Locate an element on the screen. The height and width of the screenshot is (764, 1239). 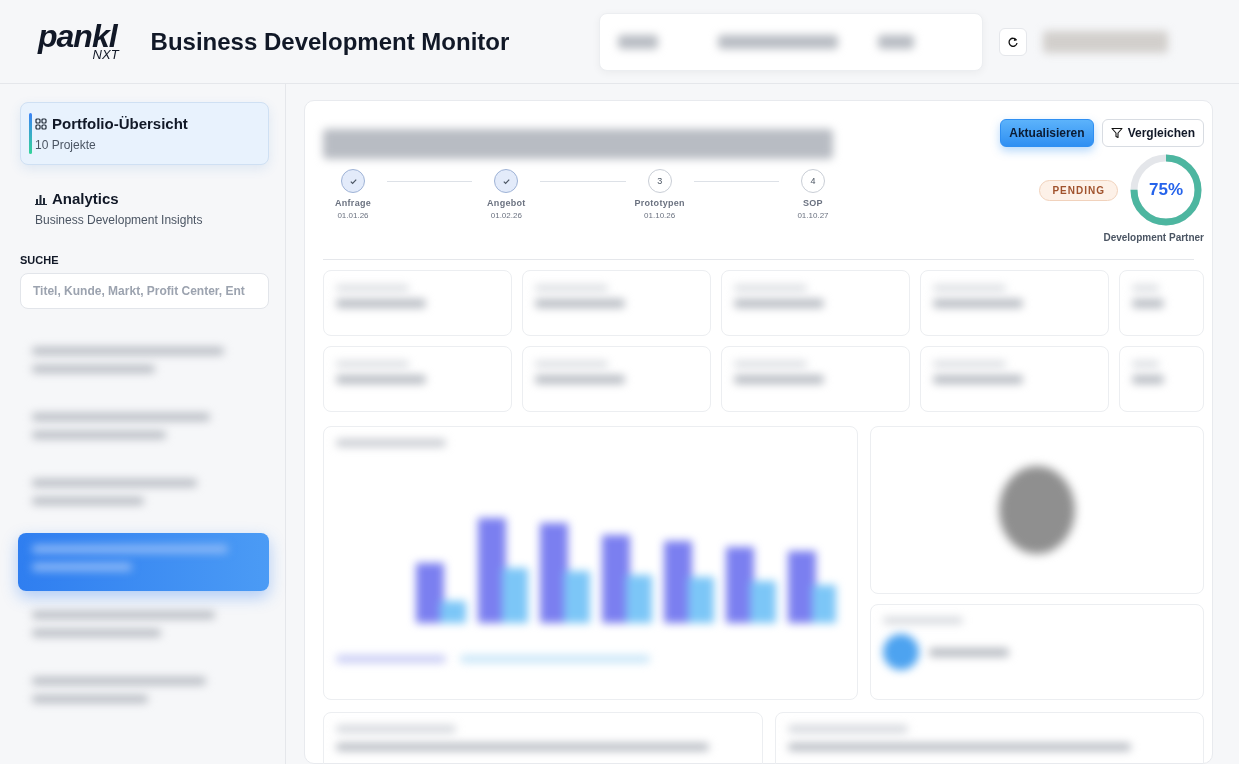
search-field: Titel, Kunde, Markt, Profit Center, Ent is located at coordinates (144, 291).